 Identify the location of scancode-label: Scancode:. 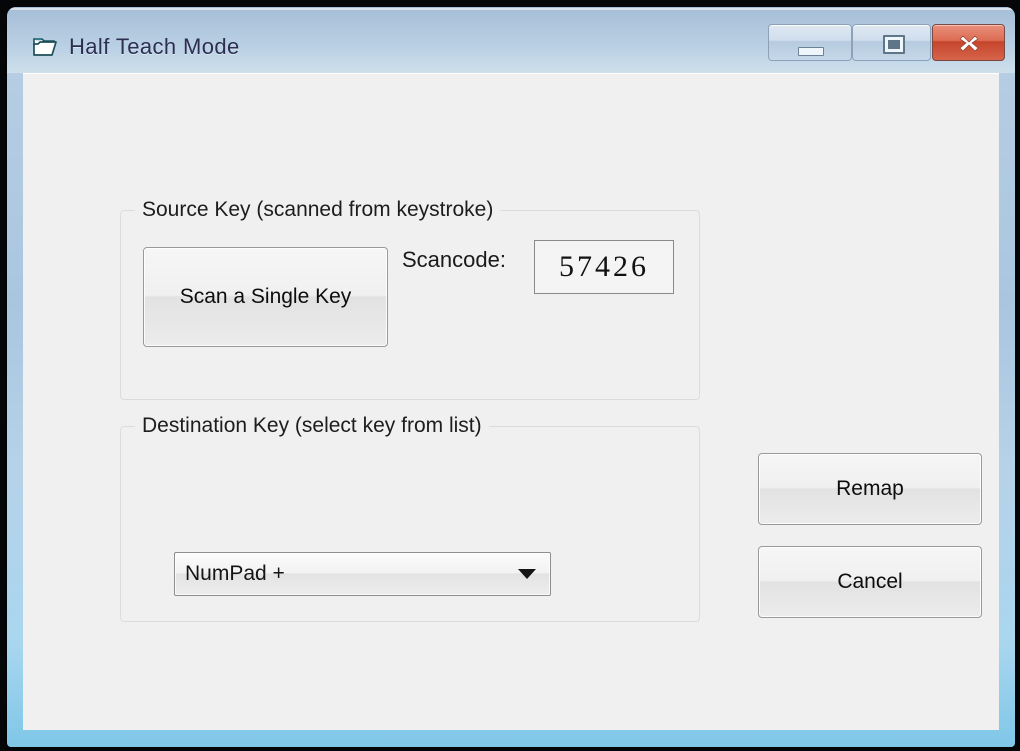
(454, 259).